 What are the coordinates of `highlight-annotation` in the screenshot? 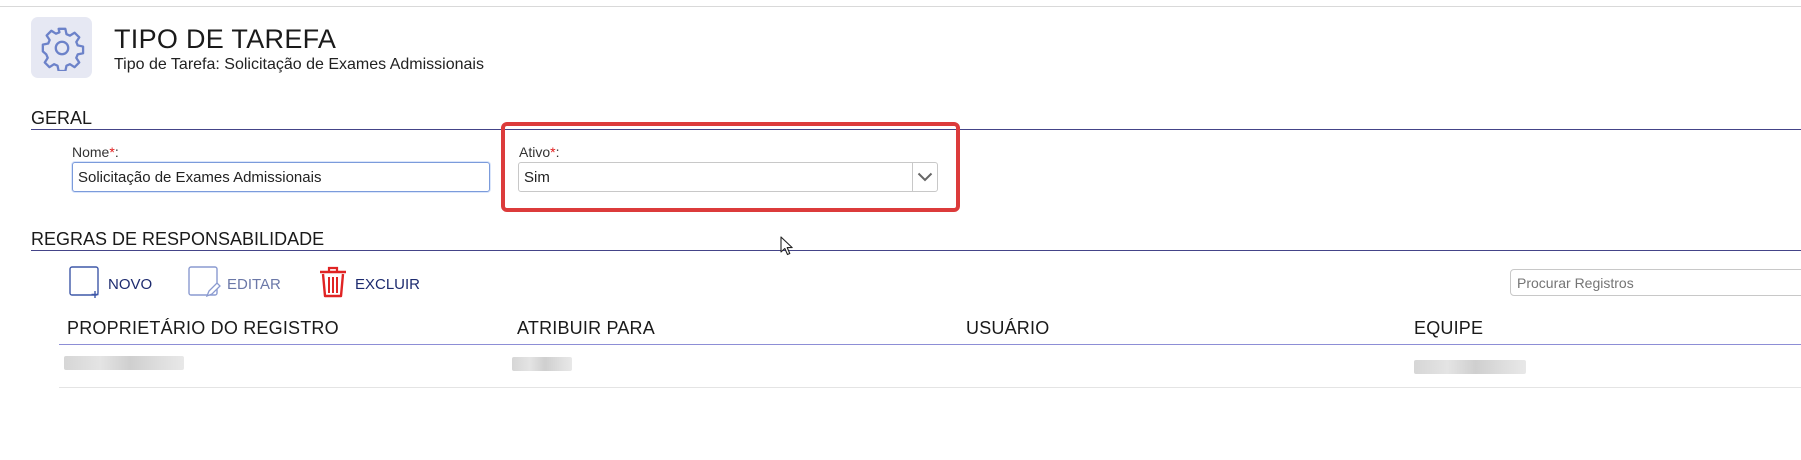 It's located at (730, 167).